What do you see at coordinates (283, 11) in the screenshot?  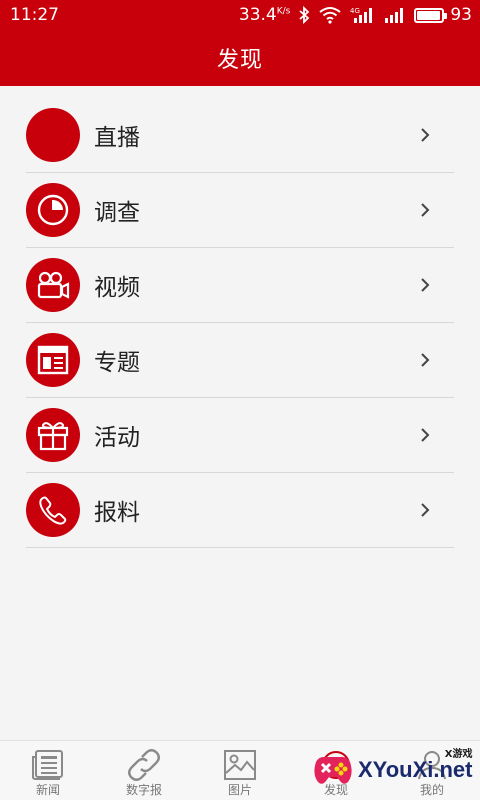 I see `net-speed-unit: K/s` at bounding box center [283, 11].